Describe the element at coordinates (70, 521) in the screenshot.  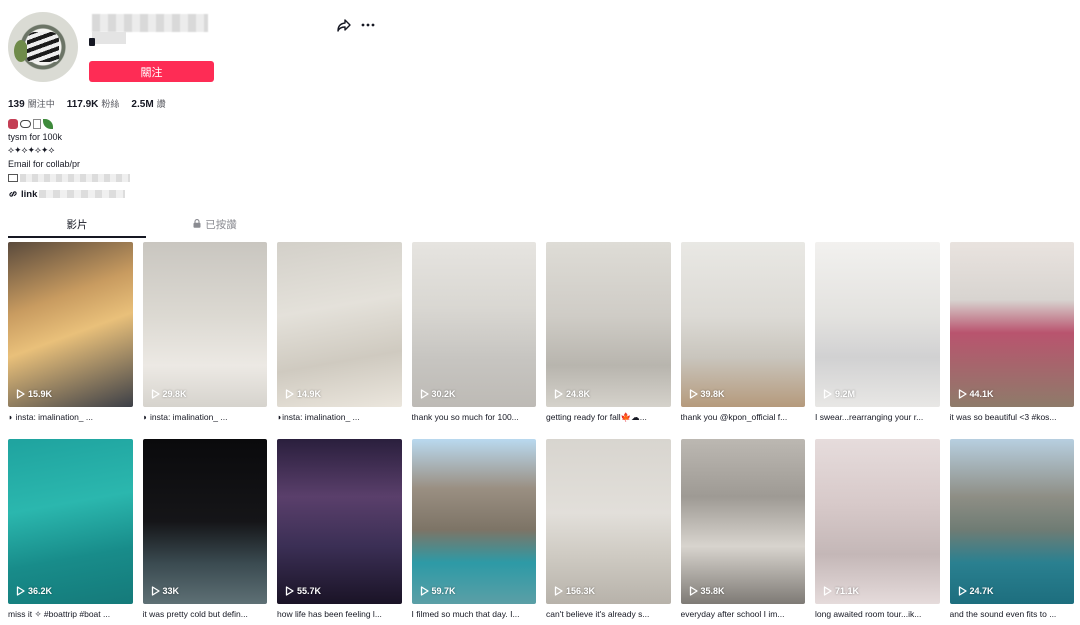
I see `video-thumbnail: 36.2K` at that location.